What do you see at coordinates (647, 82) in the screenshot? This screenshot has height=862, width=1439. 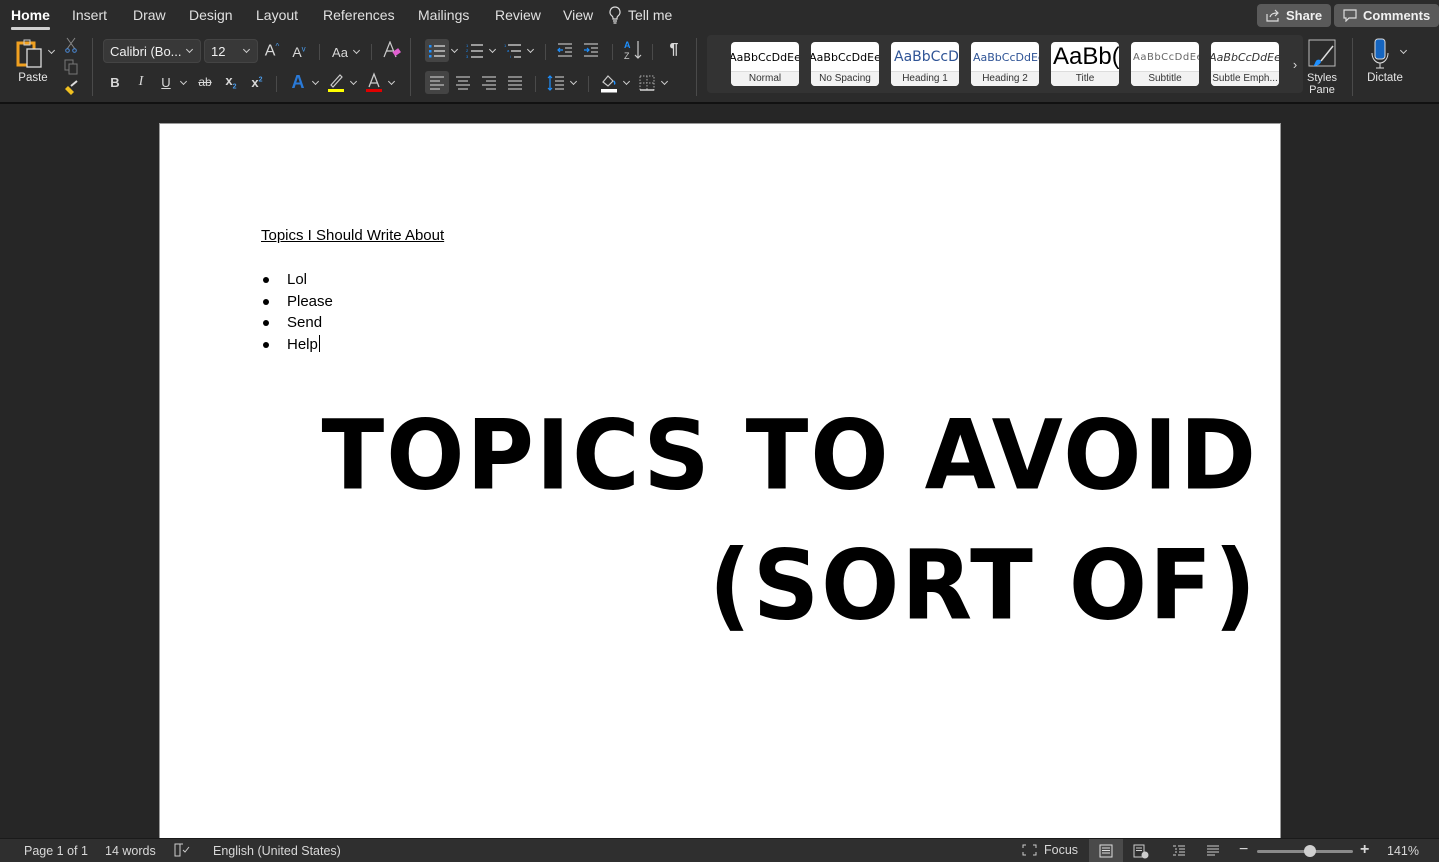 I see `borders-button` at bounding box center [647, 82].